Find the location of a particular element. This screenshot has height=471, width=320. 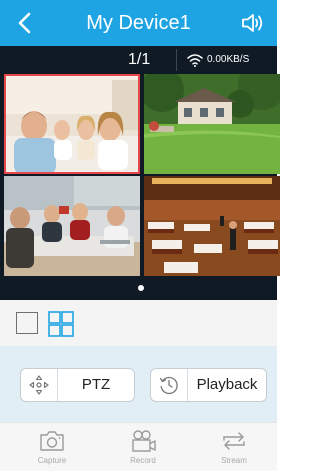

stream-tab: Stream is located at coordinates (234, 447).